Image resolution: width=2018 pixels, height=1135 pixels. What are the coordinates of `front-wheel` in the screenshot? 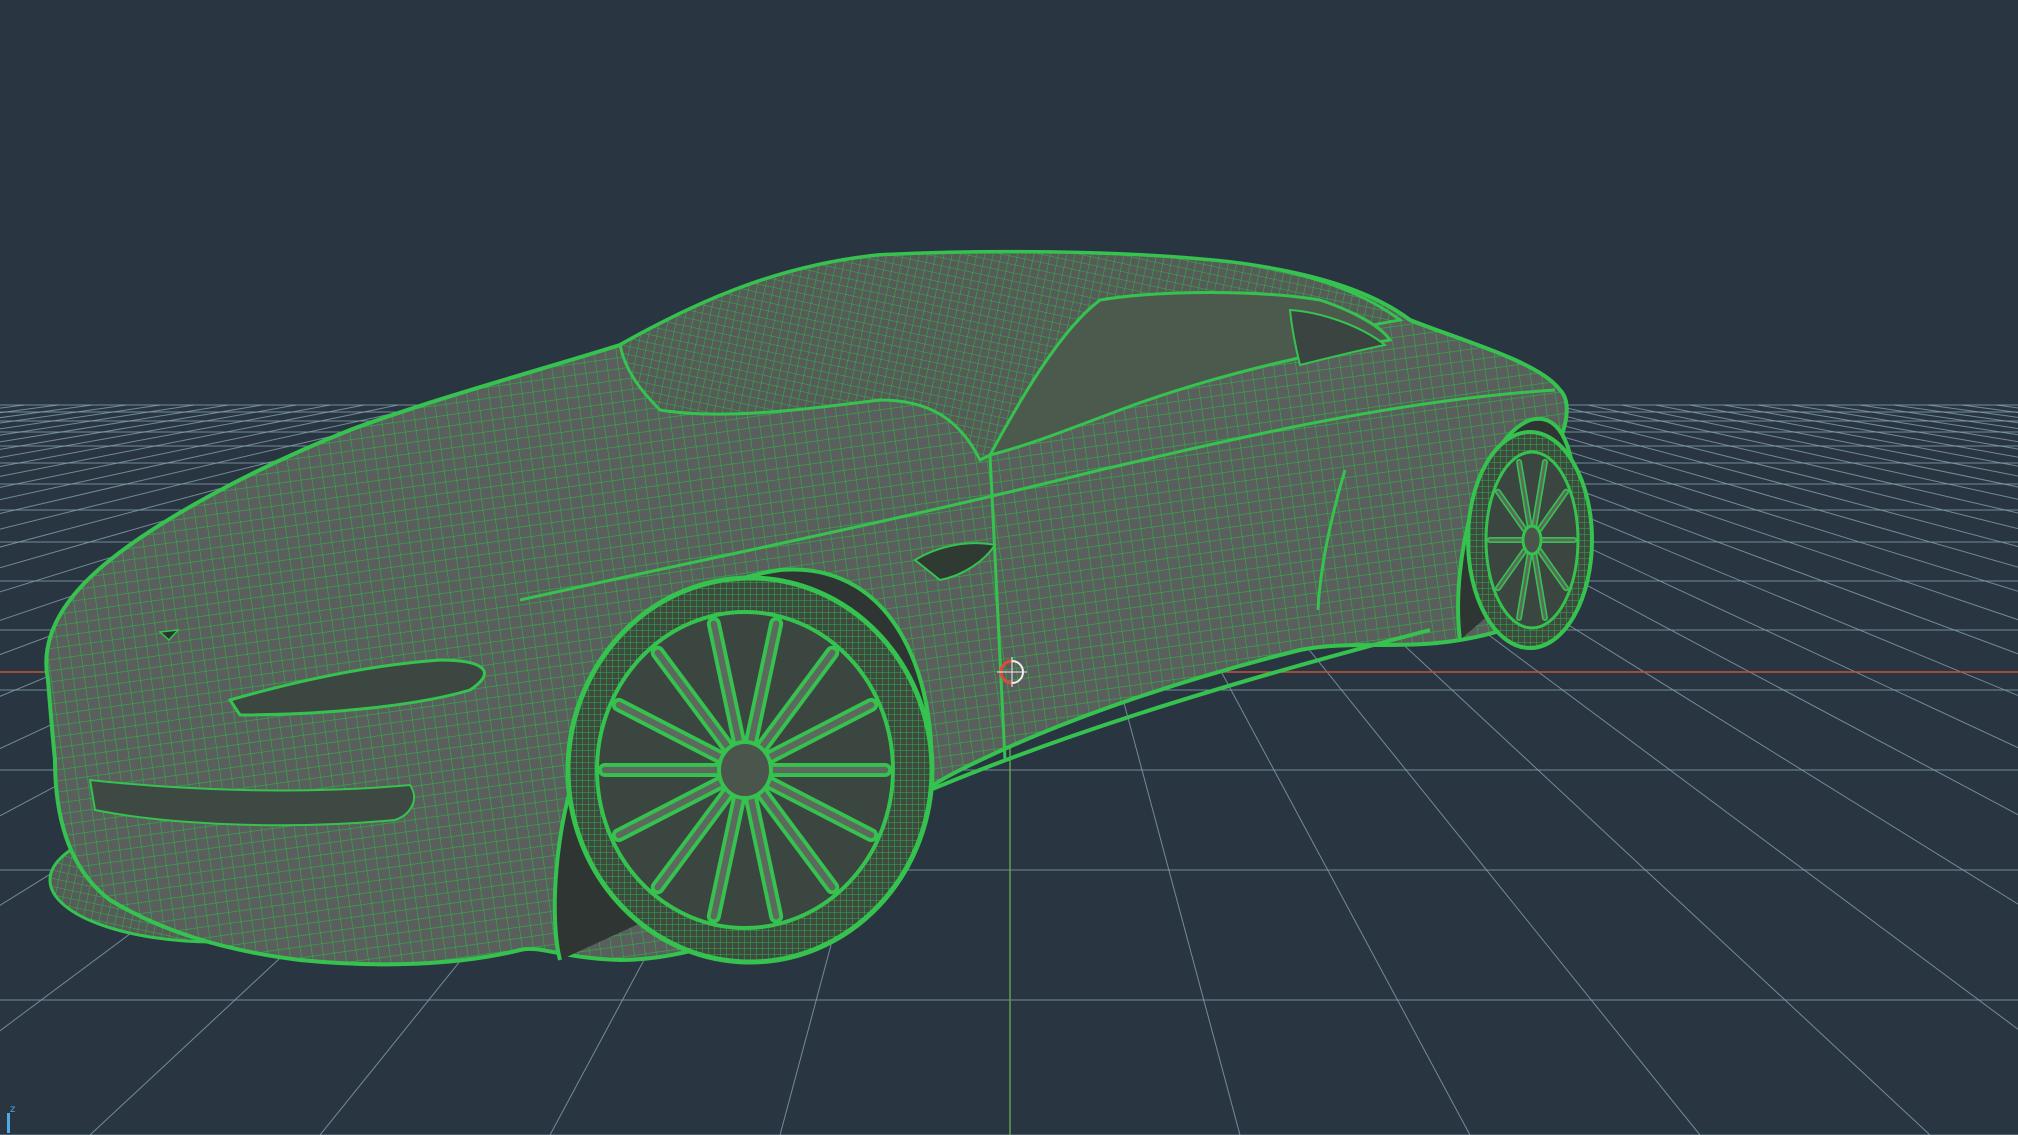 It's located at (750, 770).